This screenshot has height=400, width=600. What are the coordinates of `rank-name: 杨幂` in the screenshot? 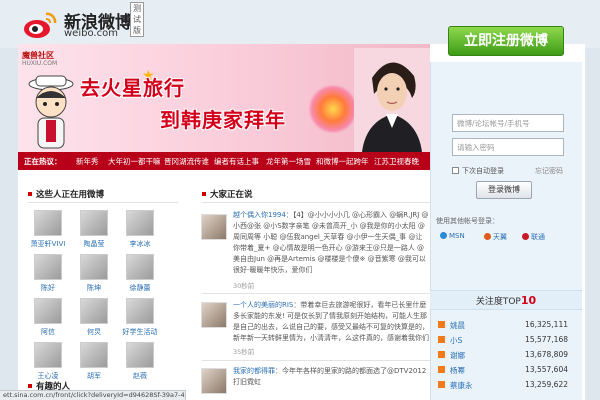 It's located at (457, 370).